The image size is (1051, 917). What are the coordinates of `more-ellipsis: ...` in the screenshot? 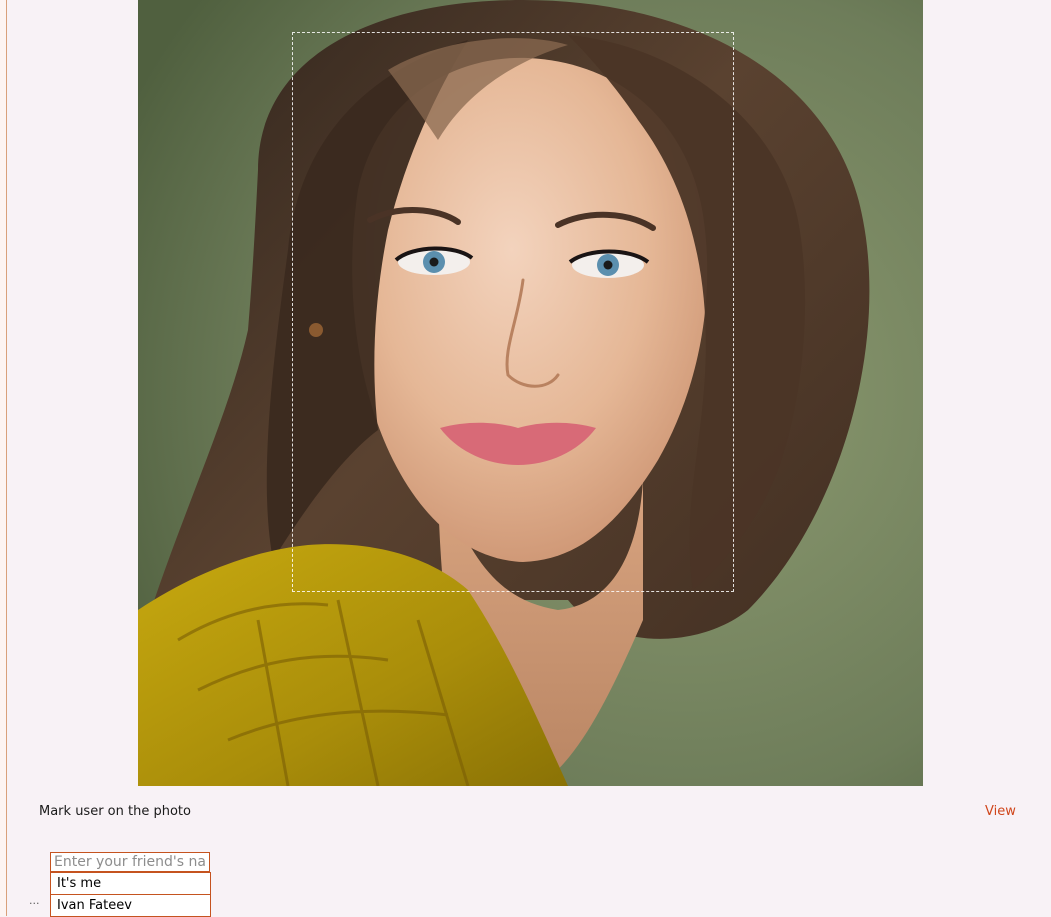 It's located at (34, 900).